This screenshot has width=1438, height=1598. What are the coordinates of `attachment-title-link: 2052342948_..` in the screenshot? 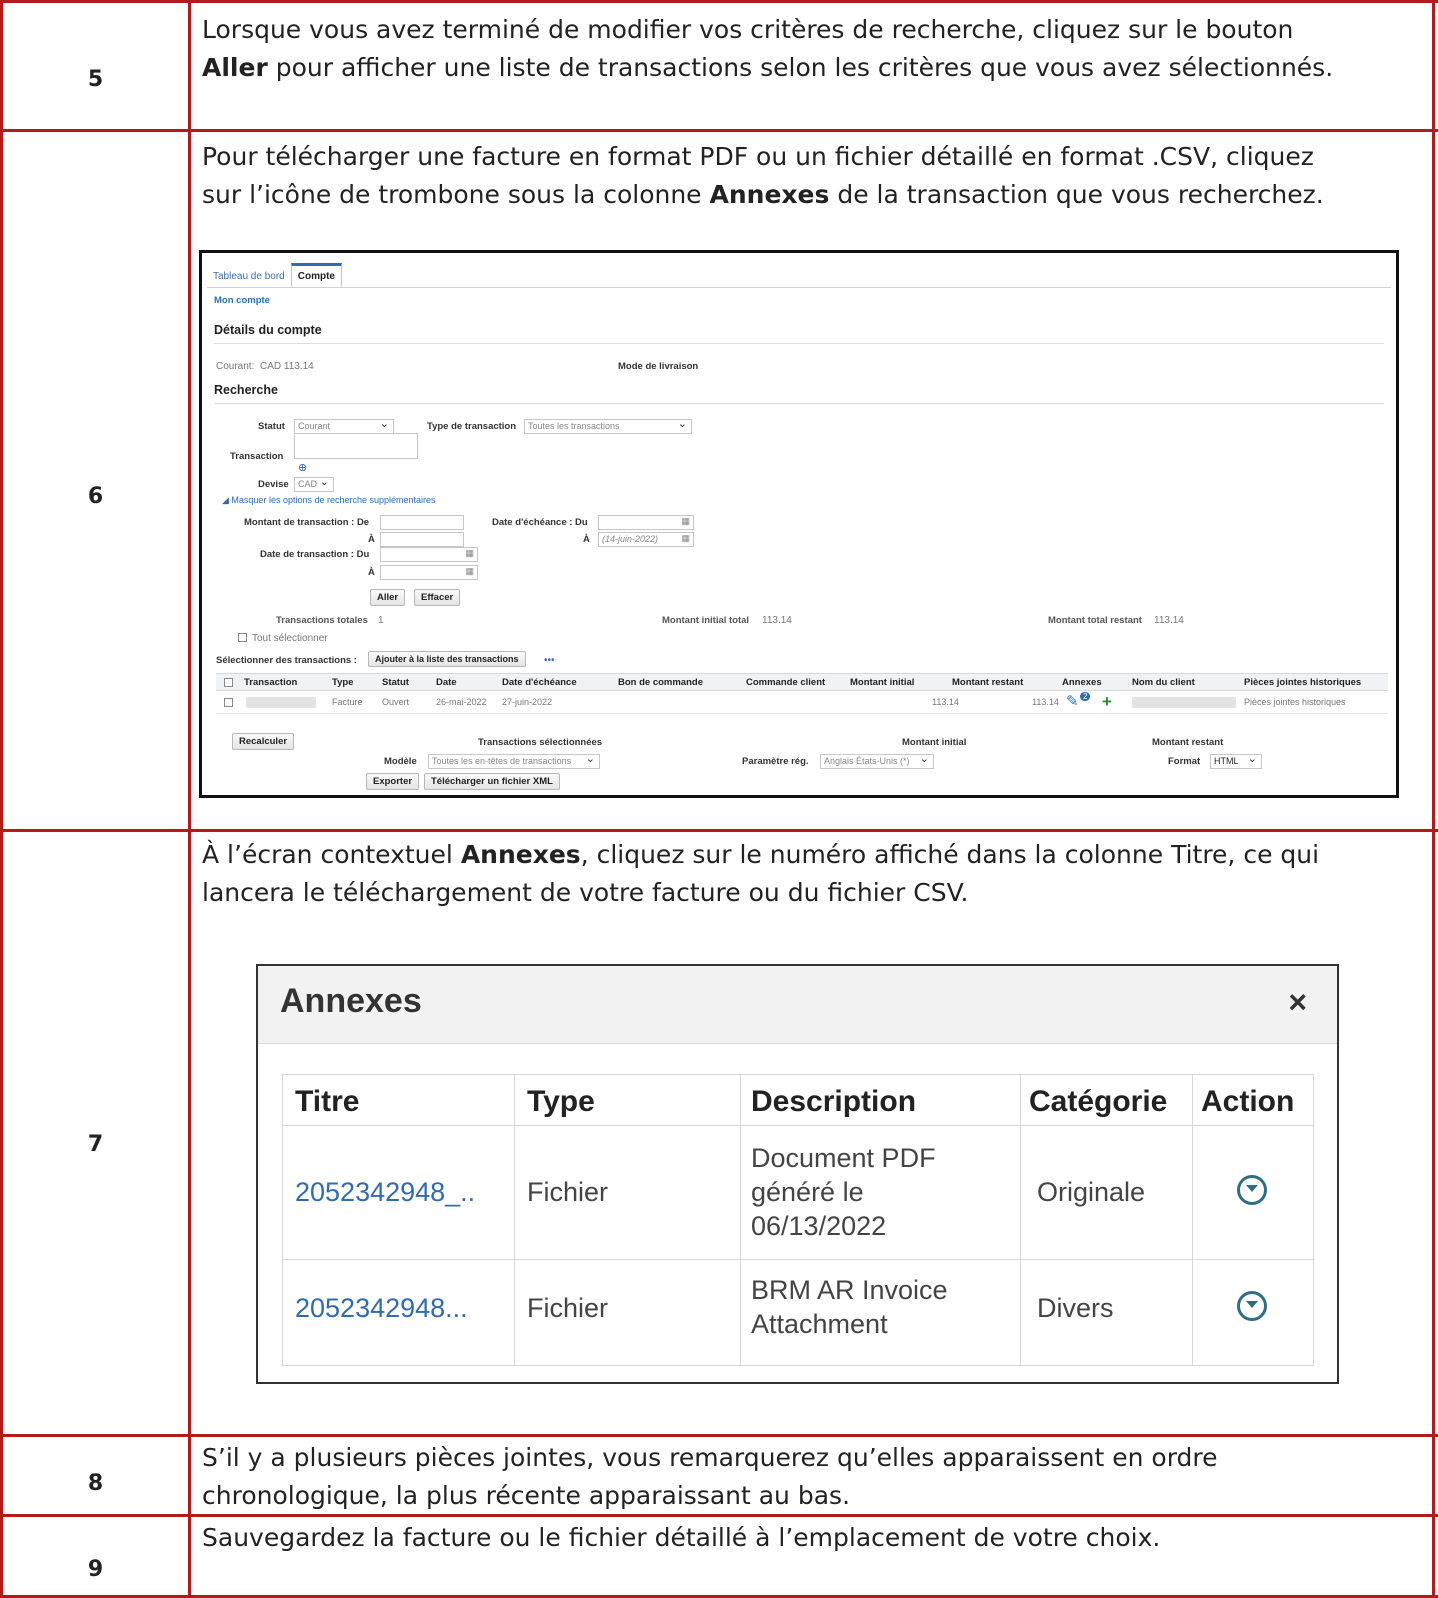 It's located at (385, 1192).